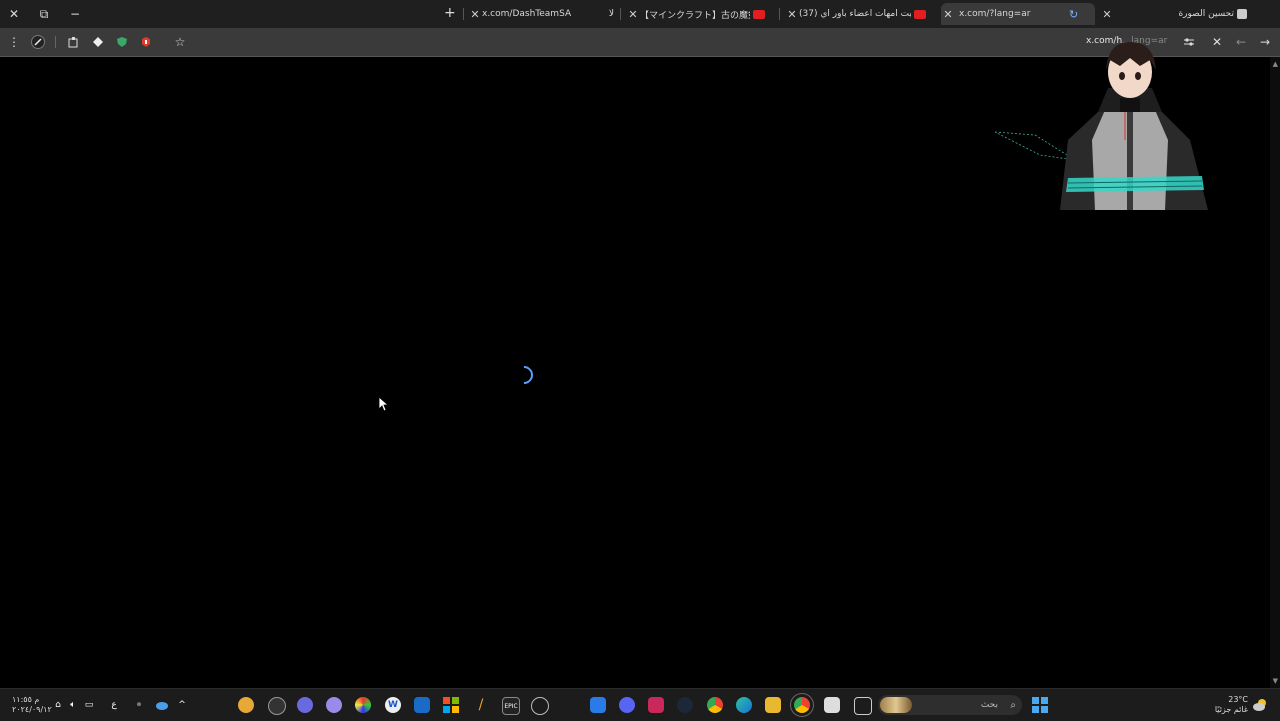  What do you see at coordinates (14, 14) in the screenshot?
I see `window-close-icon: ✕` at bounding box center [14, 14].